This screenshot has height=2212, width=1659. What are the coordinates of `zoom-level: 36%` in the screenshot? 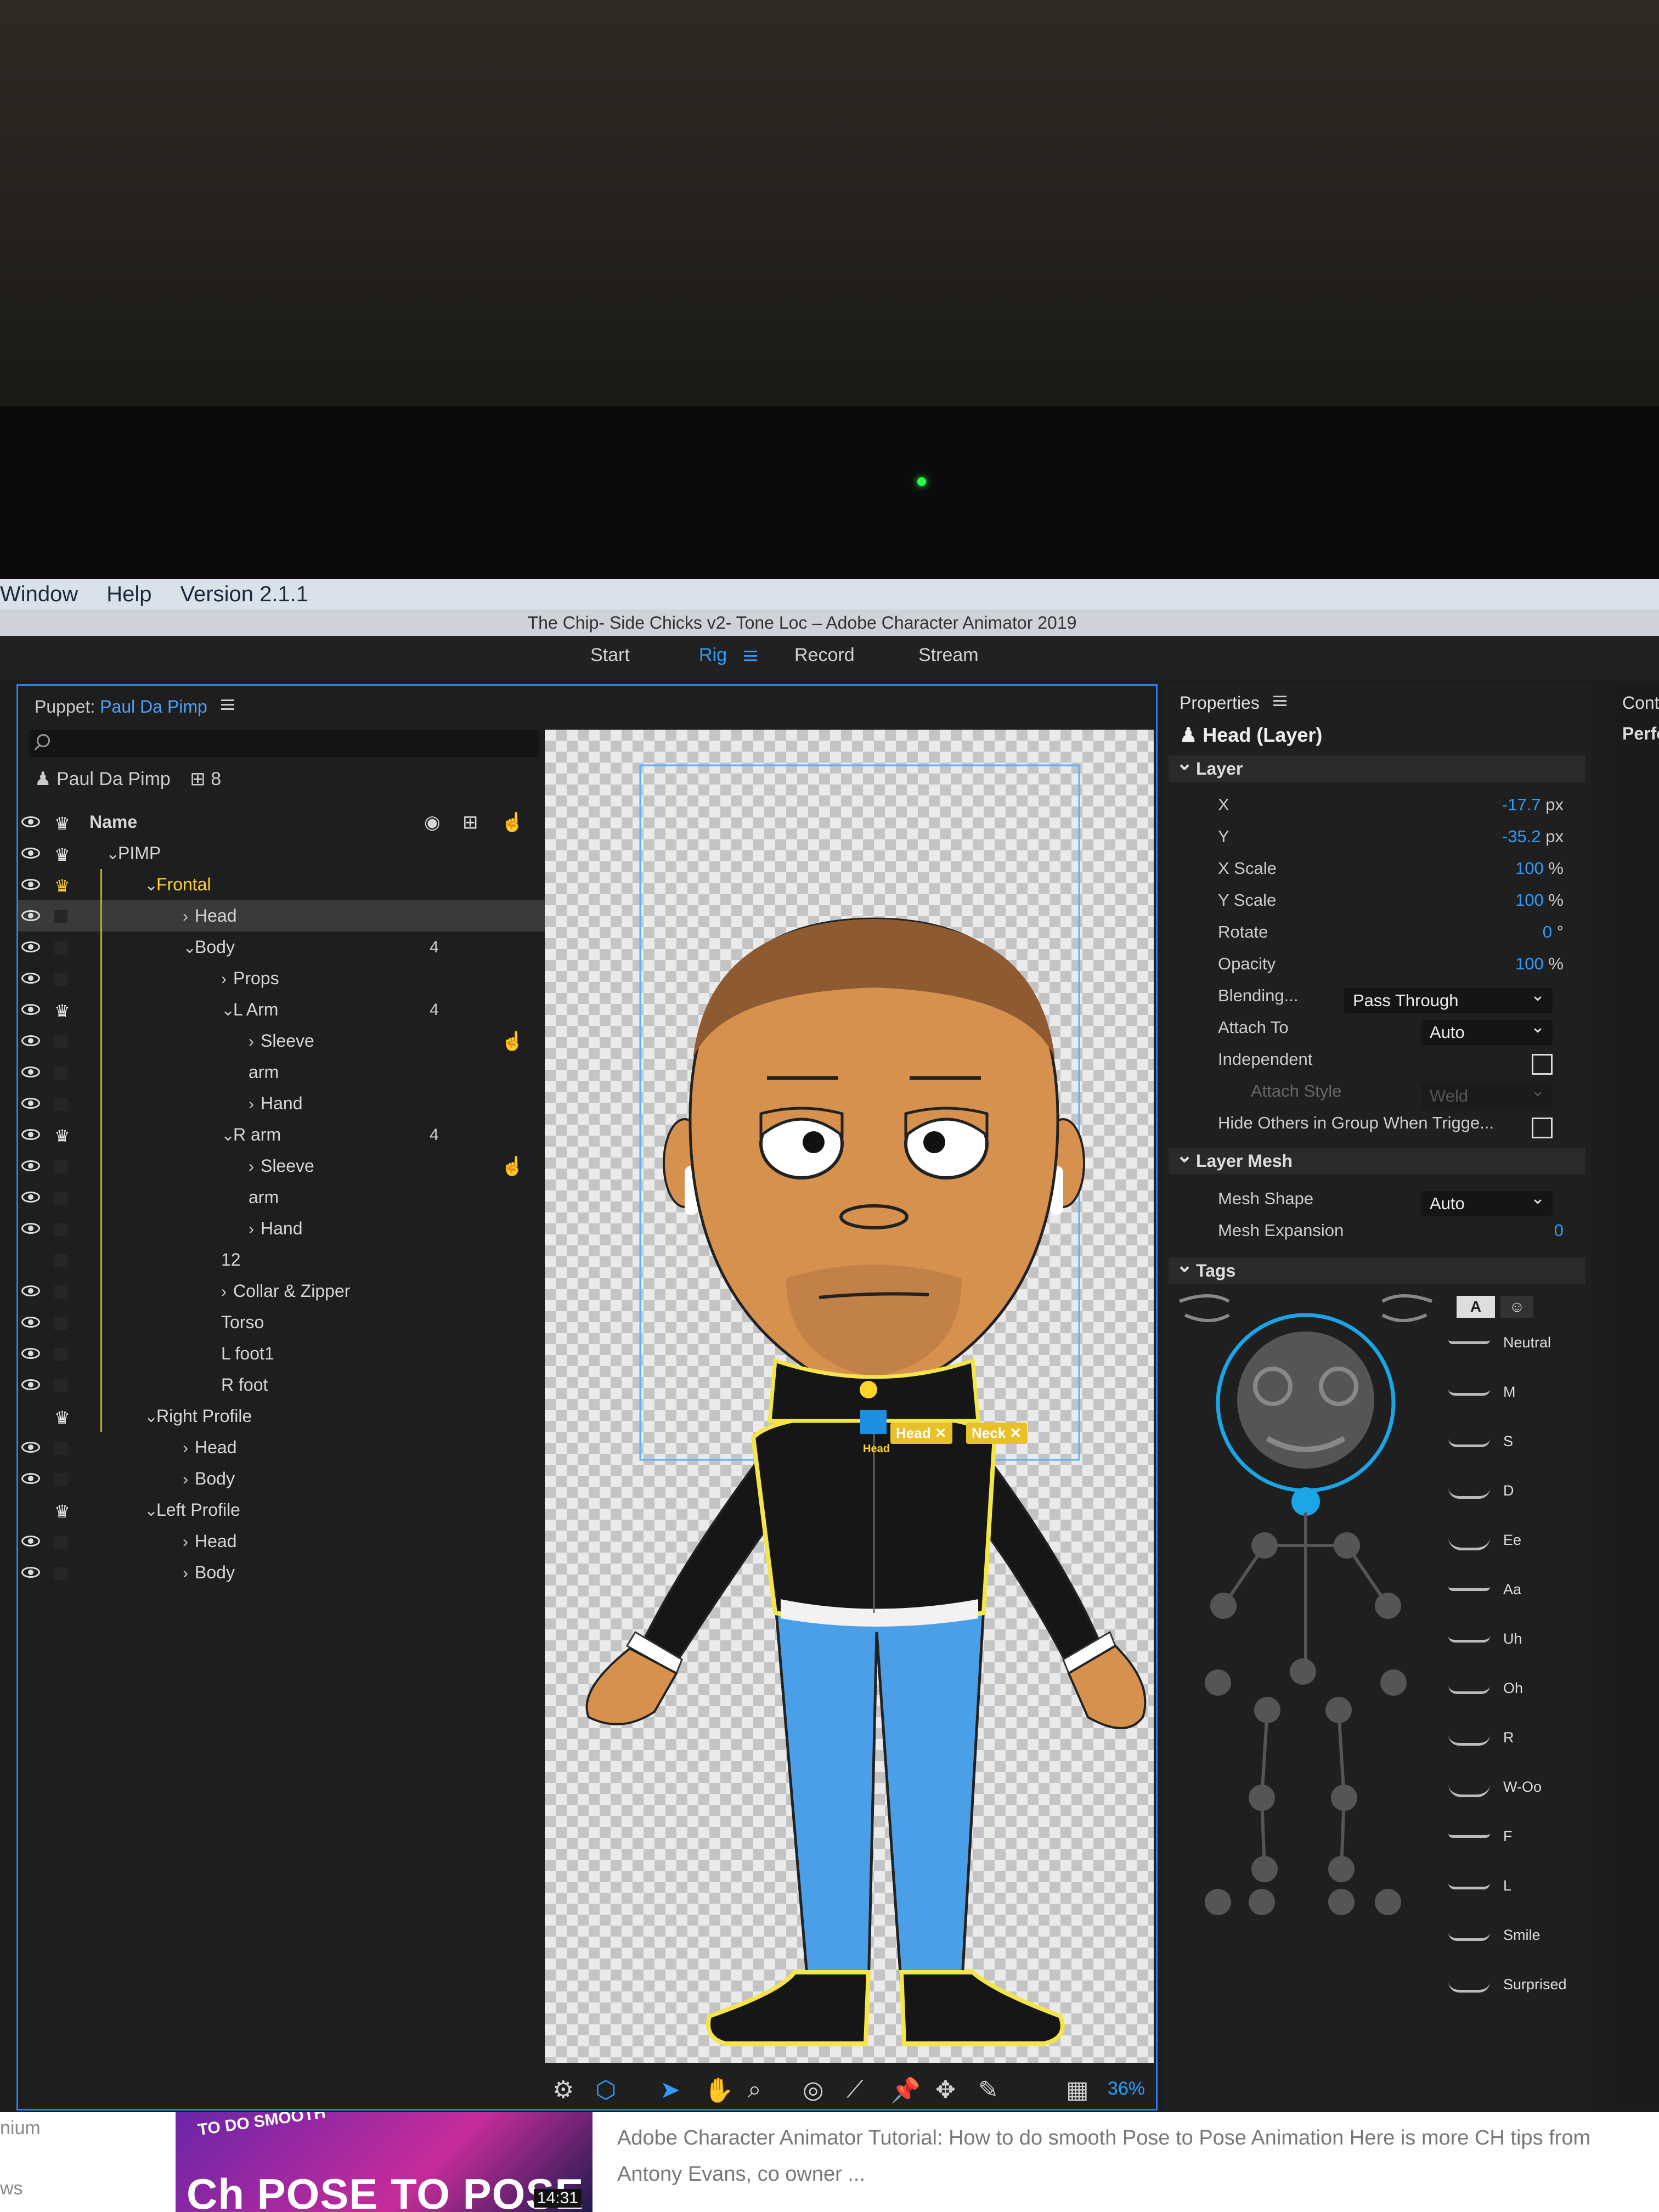 It's located at (1126, 2089).